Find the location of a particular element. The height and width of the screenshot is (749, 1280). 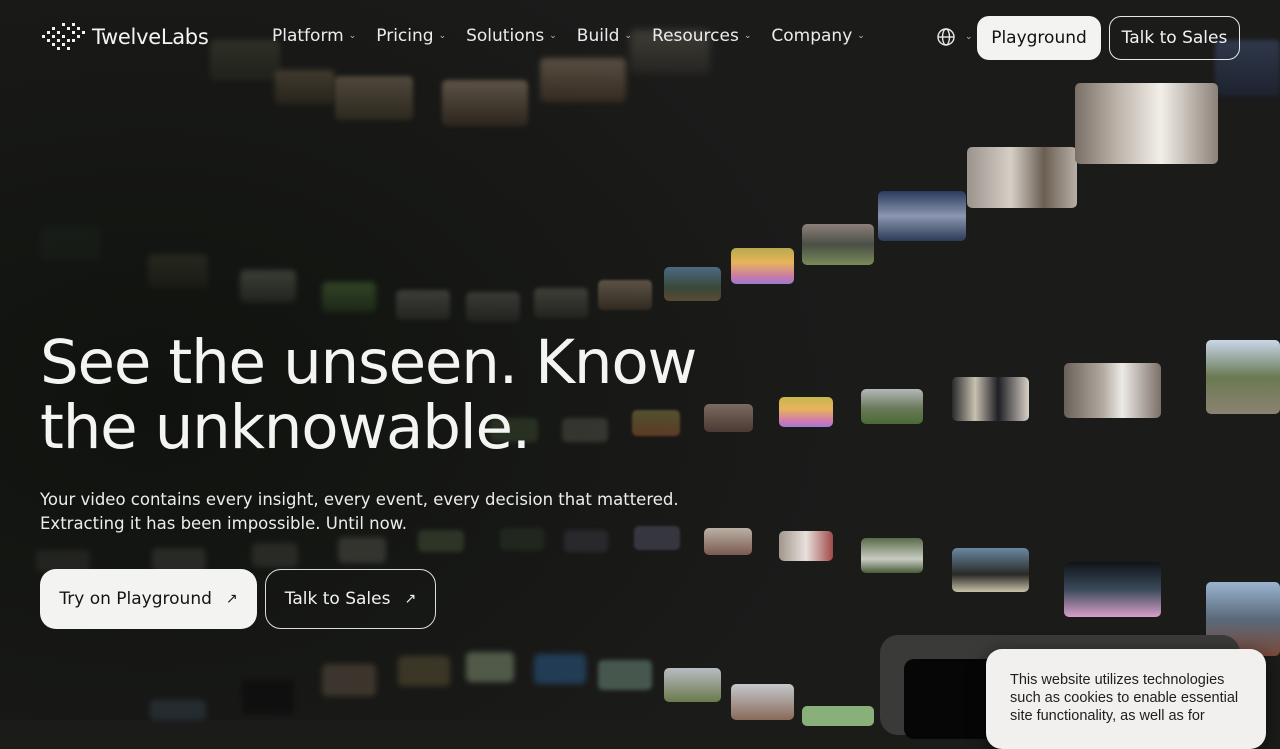

nav-item-solutions: Solutions ⌄ is located at coordinates (511, 36).